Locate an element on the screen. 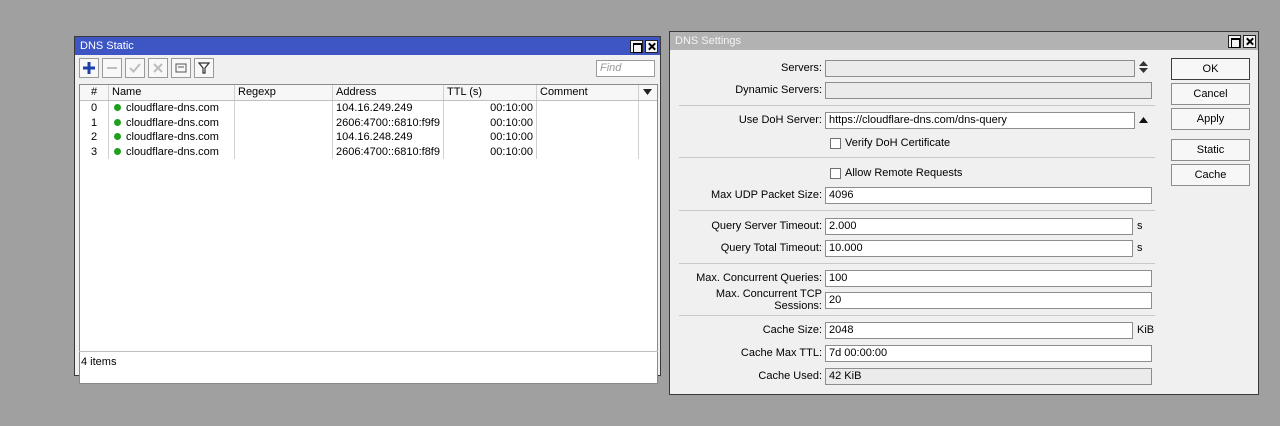 The image size is (1280, 426). servers-field is located at coordinates (980, 68).